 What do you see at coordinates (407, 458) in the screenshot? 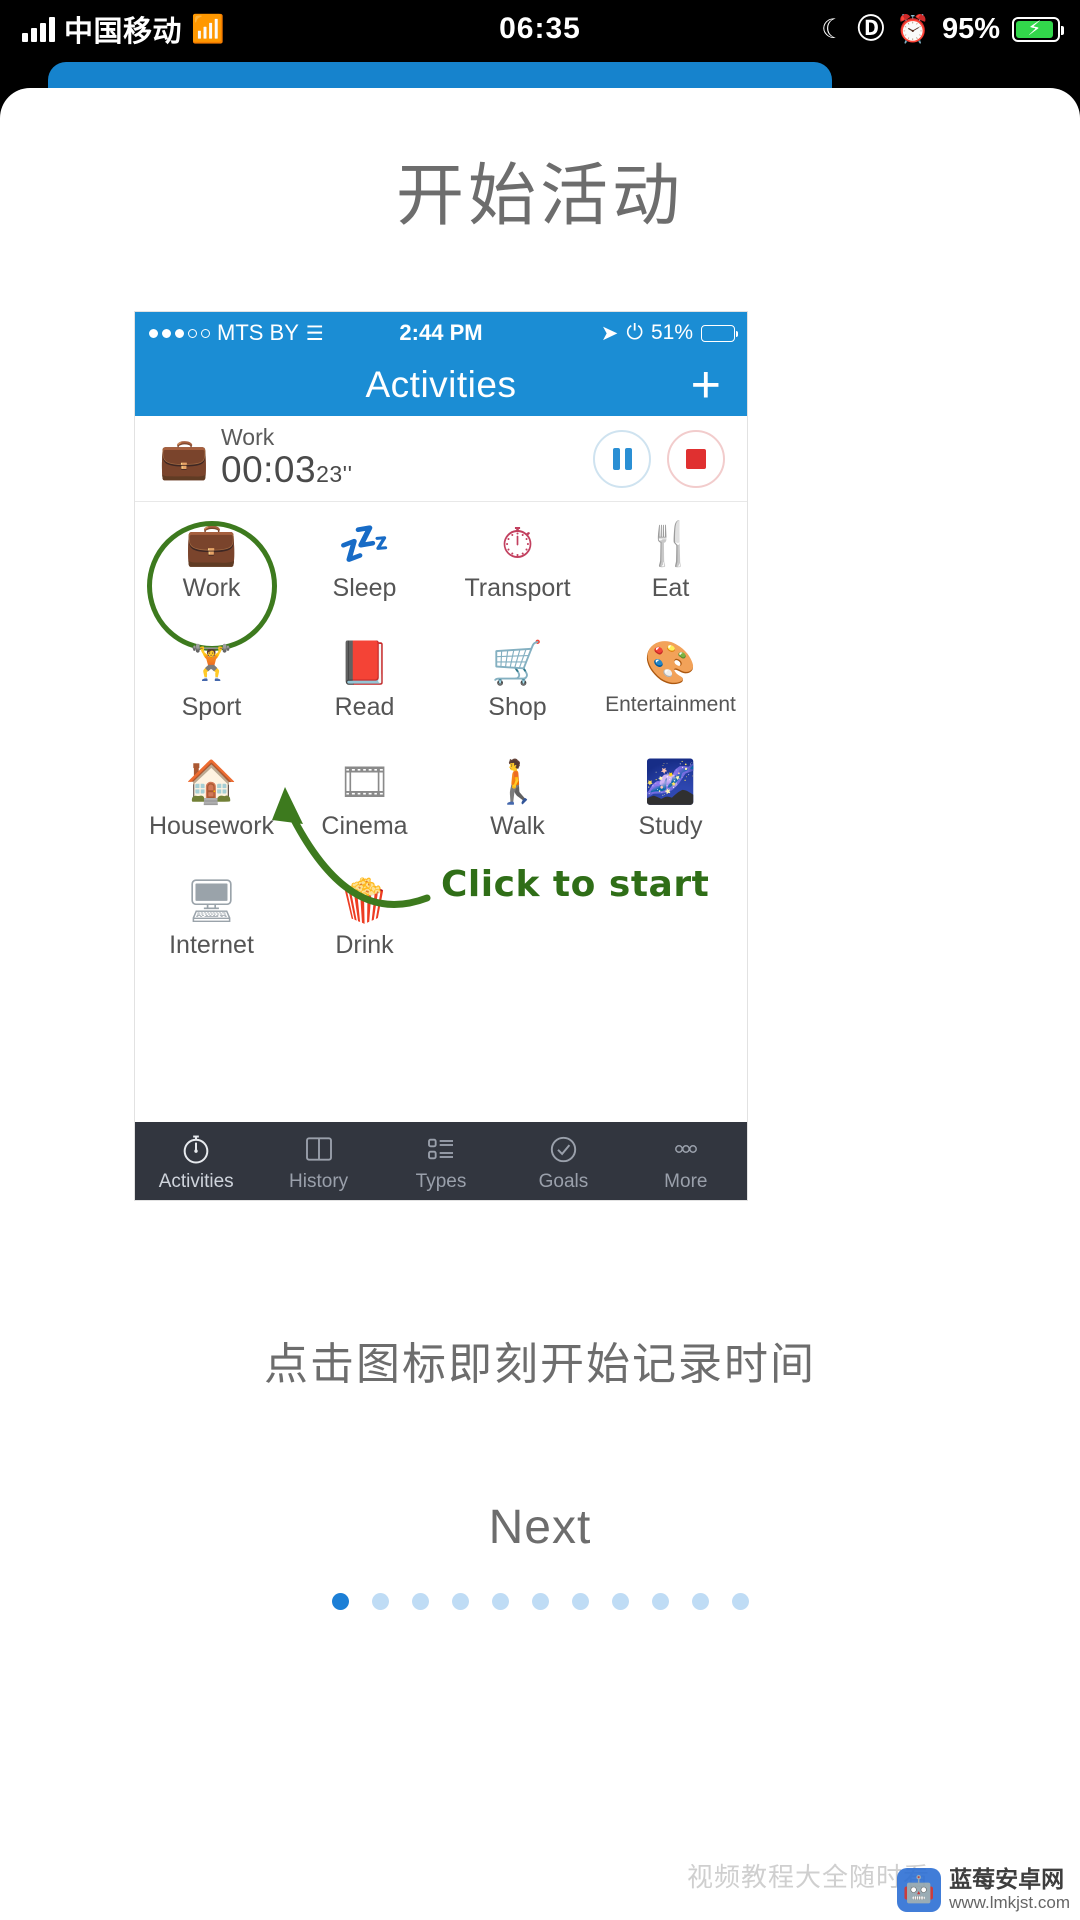
I see `timer-text-group: Work 00:0323''` at bounding box center [407, 458].